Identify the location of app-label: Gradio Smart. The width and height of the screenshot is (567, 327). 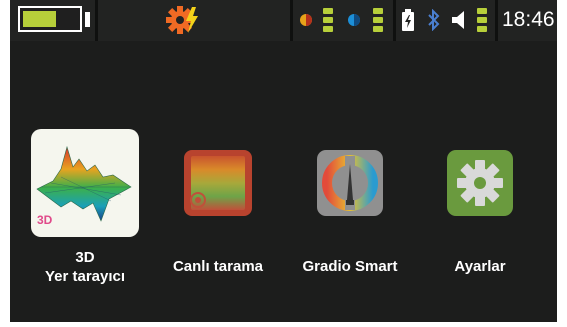
(350, 266).